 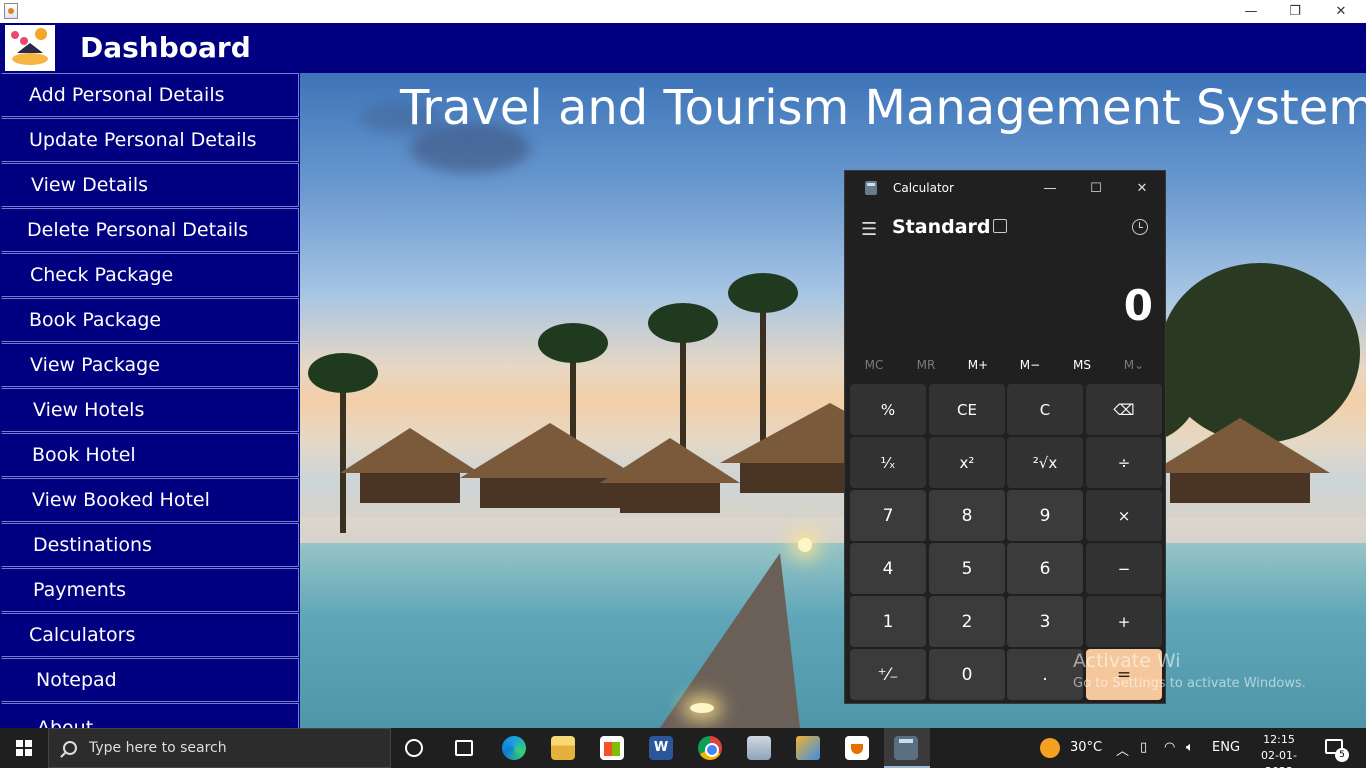 What do you see at coordinates (888, 515) in the screenshot?
I see `digit-7-key: 7` at bounding box center [888, 515].